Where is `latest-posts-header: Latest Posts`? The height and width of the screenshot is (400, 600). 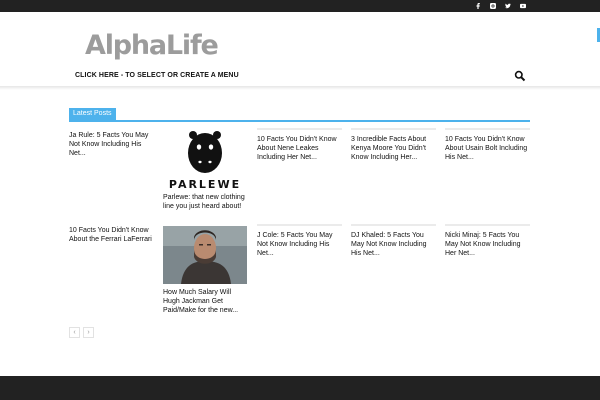 latest-posts-header: Latest Posts is located at coordinates (299, 115).